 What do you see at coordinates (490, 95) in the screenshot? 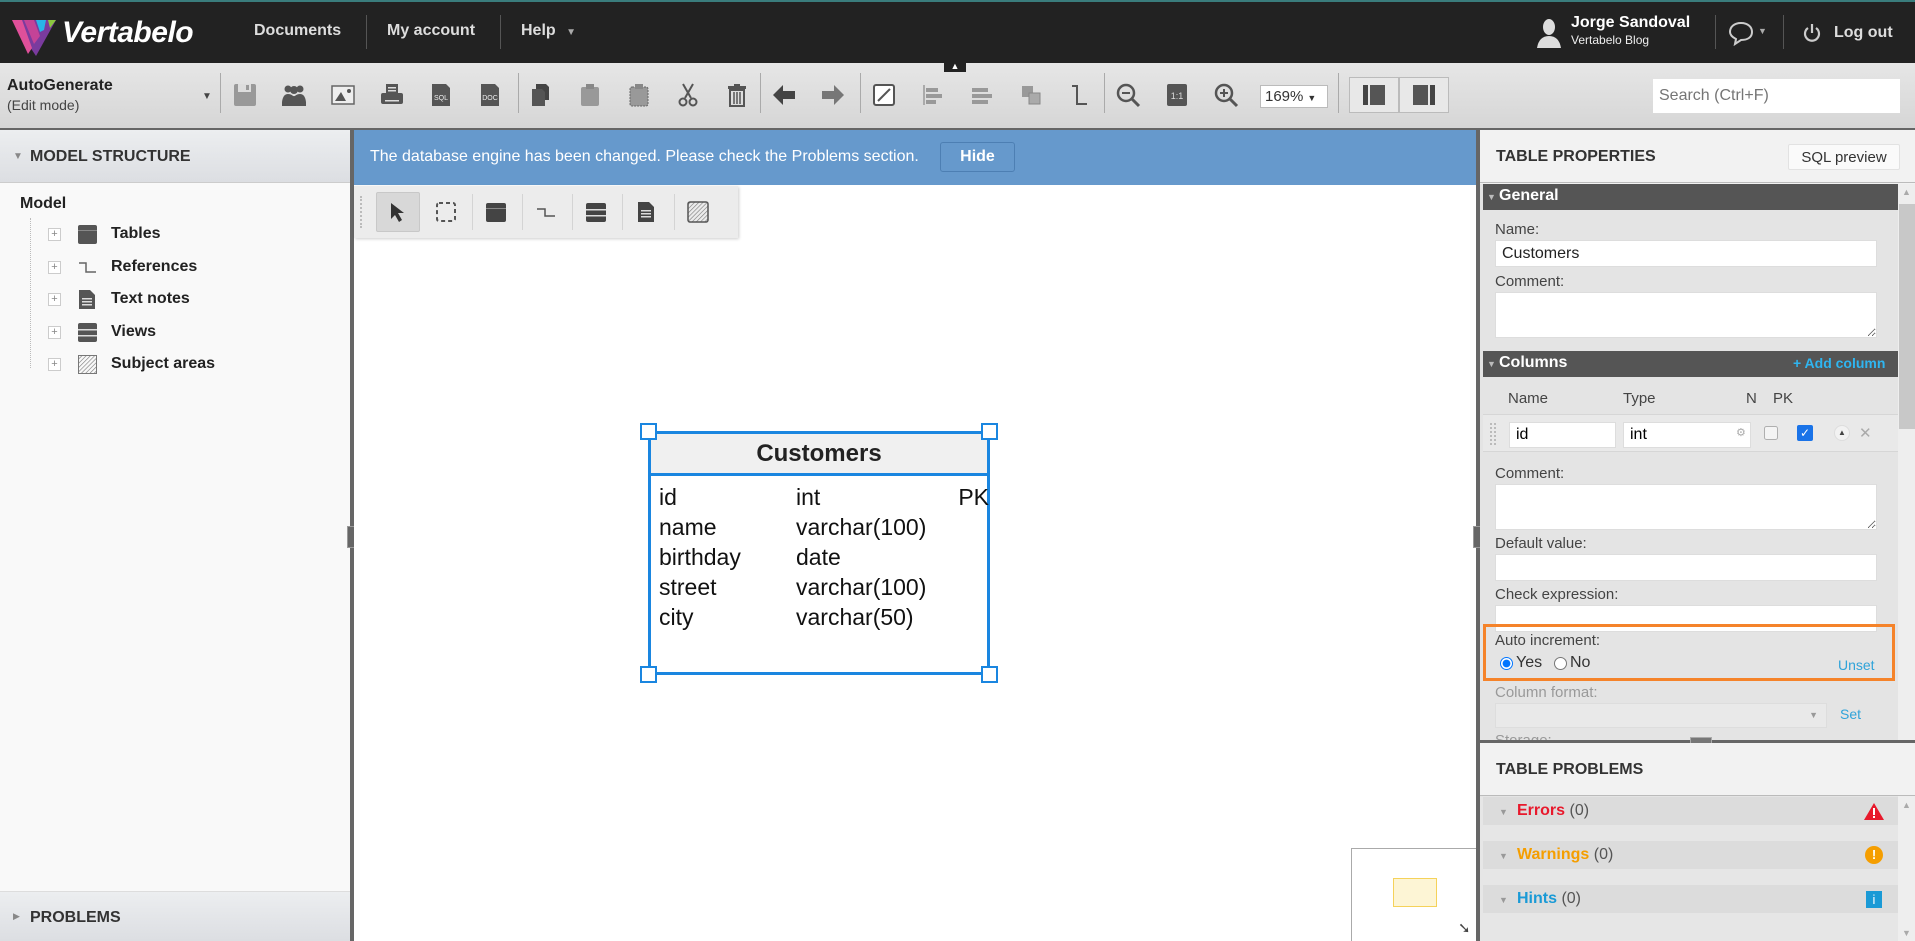
I see `export-doc-button: DOC` at bounding box center [490, 95].